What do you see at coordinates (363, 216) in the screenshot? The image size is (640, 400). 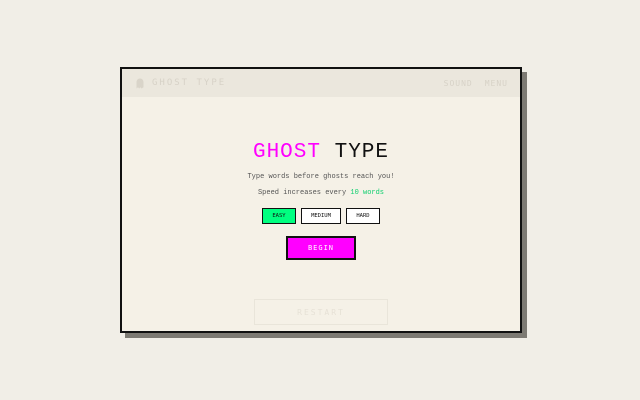 I see `difficulty-hard-button: HARD` at bounding box center [363, 216].